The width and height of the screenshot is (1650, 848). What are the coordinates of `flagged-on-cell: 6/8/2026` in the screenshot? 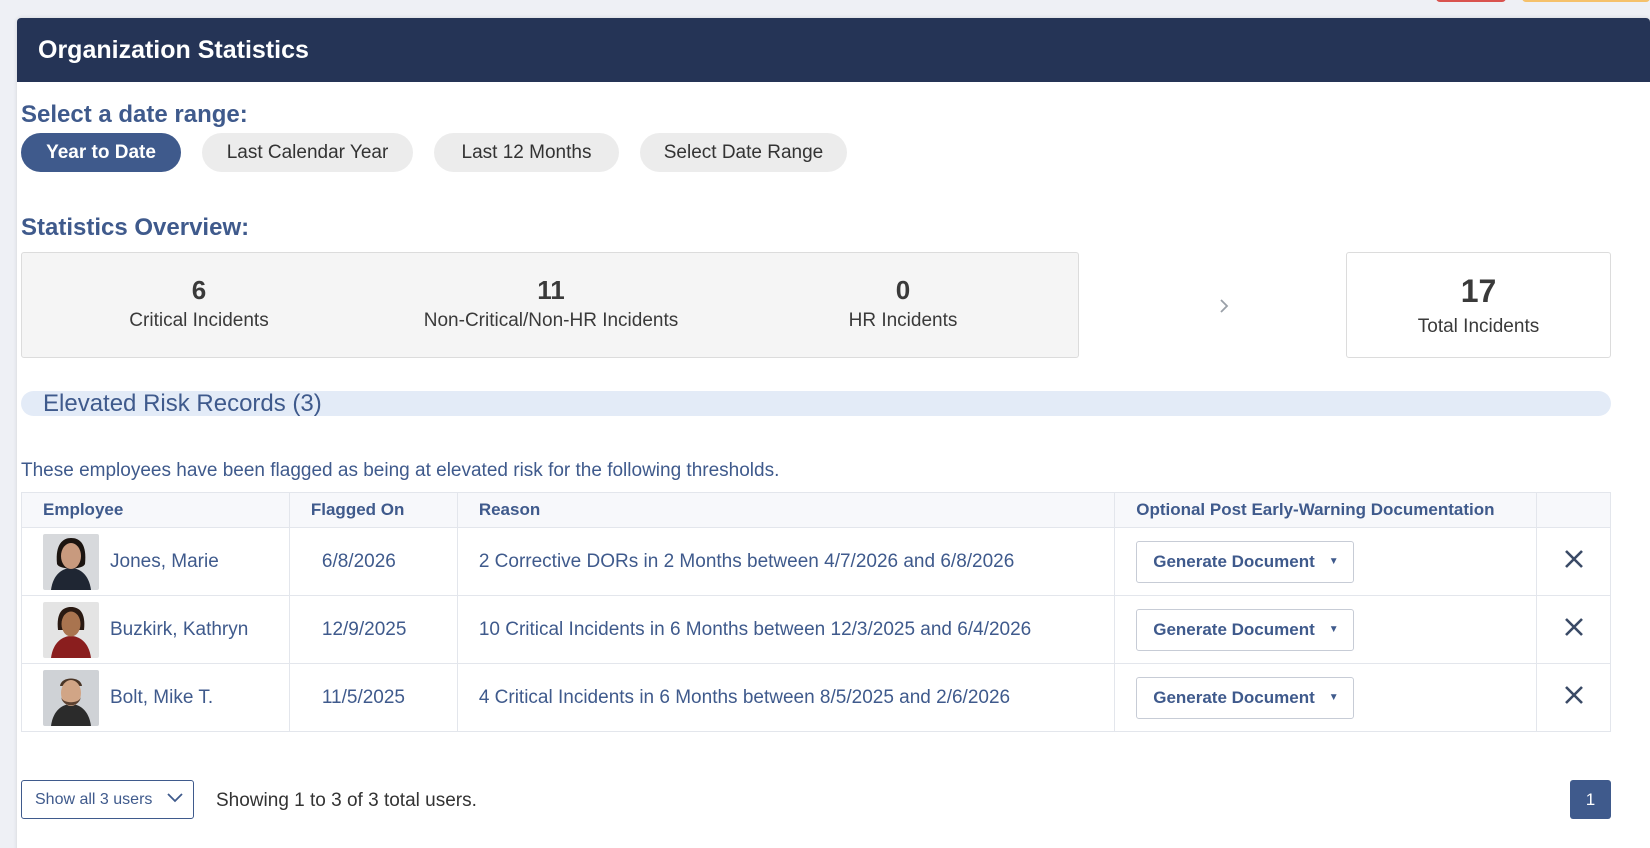 It's located at (373, 561).